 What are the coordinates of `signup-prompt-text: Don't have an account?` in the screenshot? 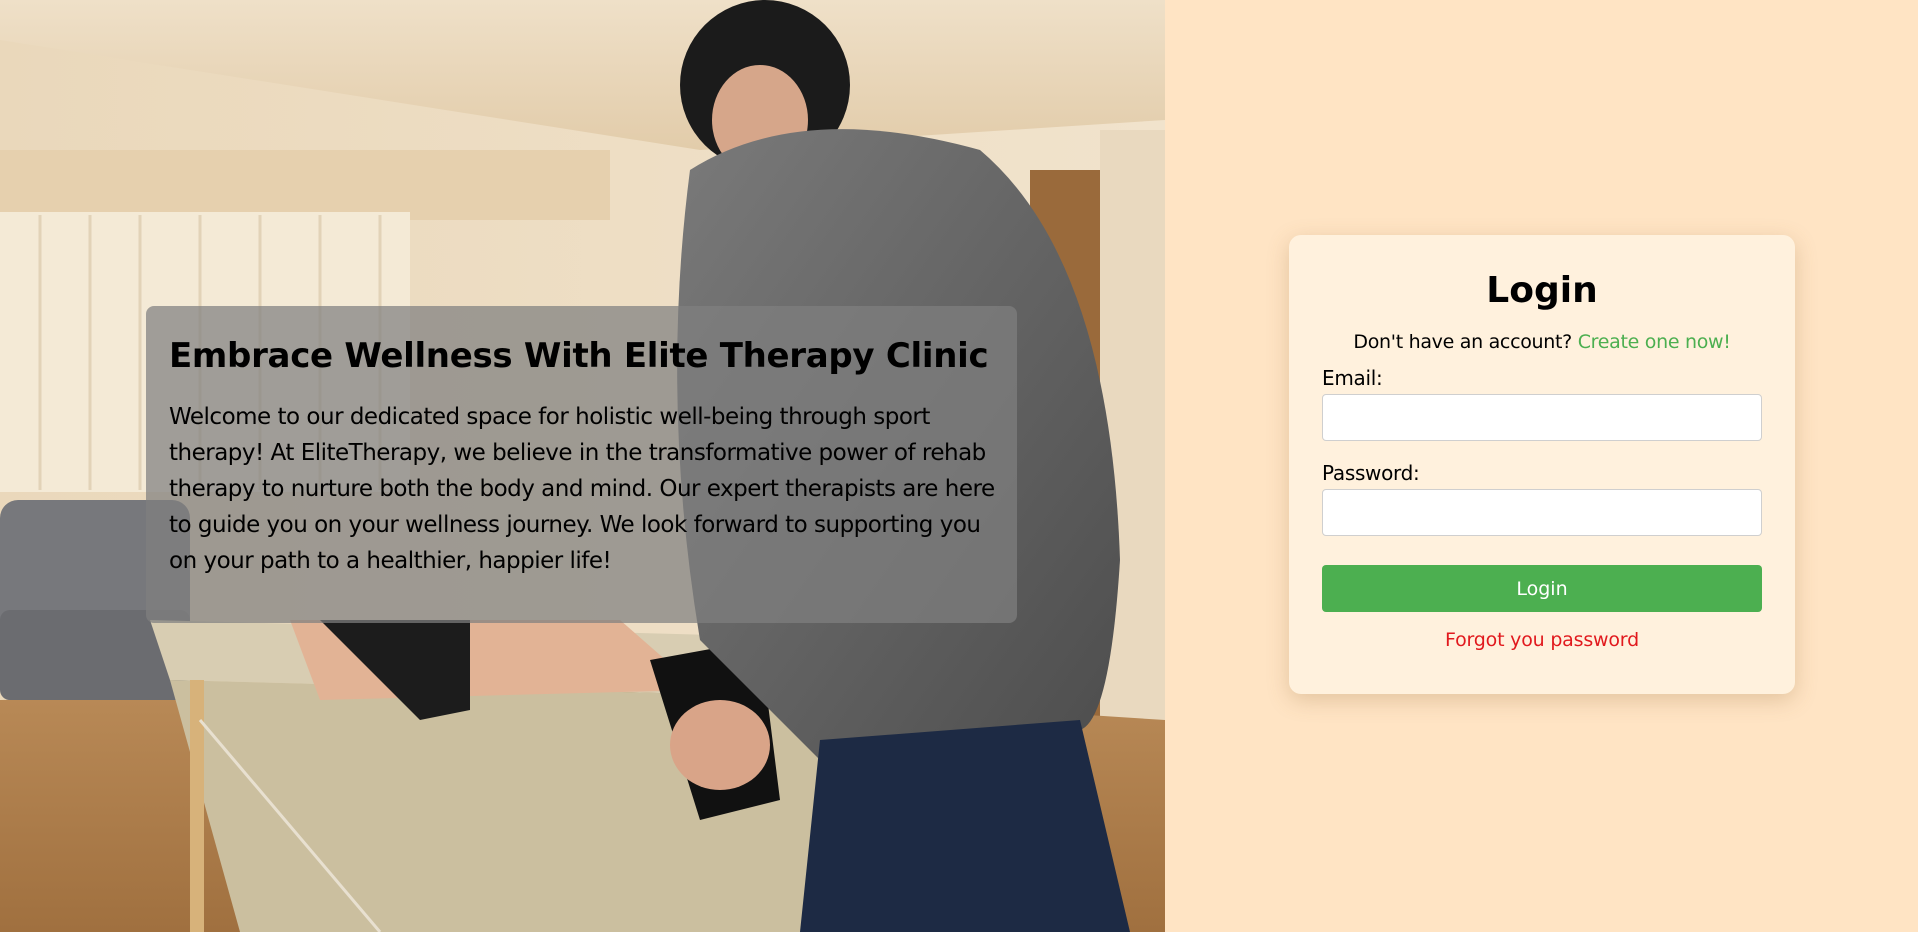 It's located at (1462, 342).